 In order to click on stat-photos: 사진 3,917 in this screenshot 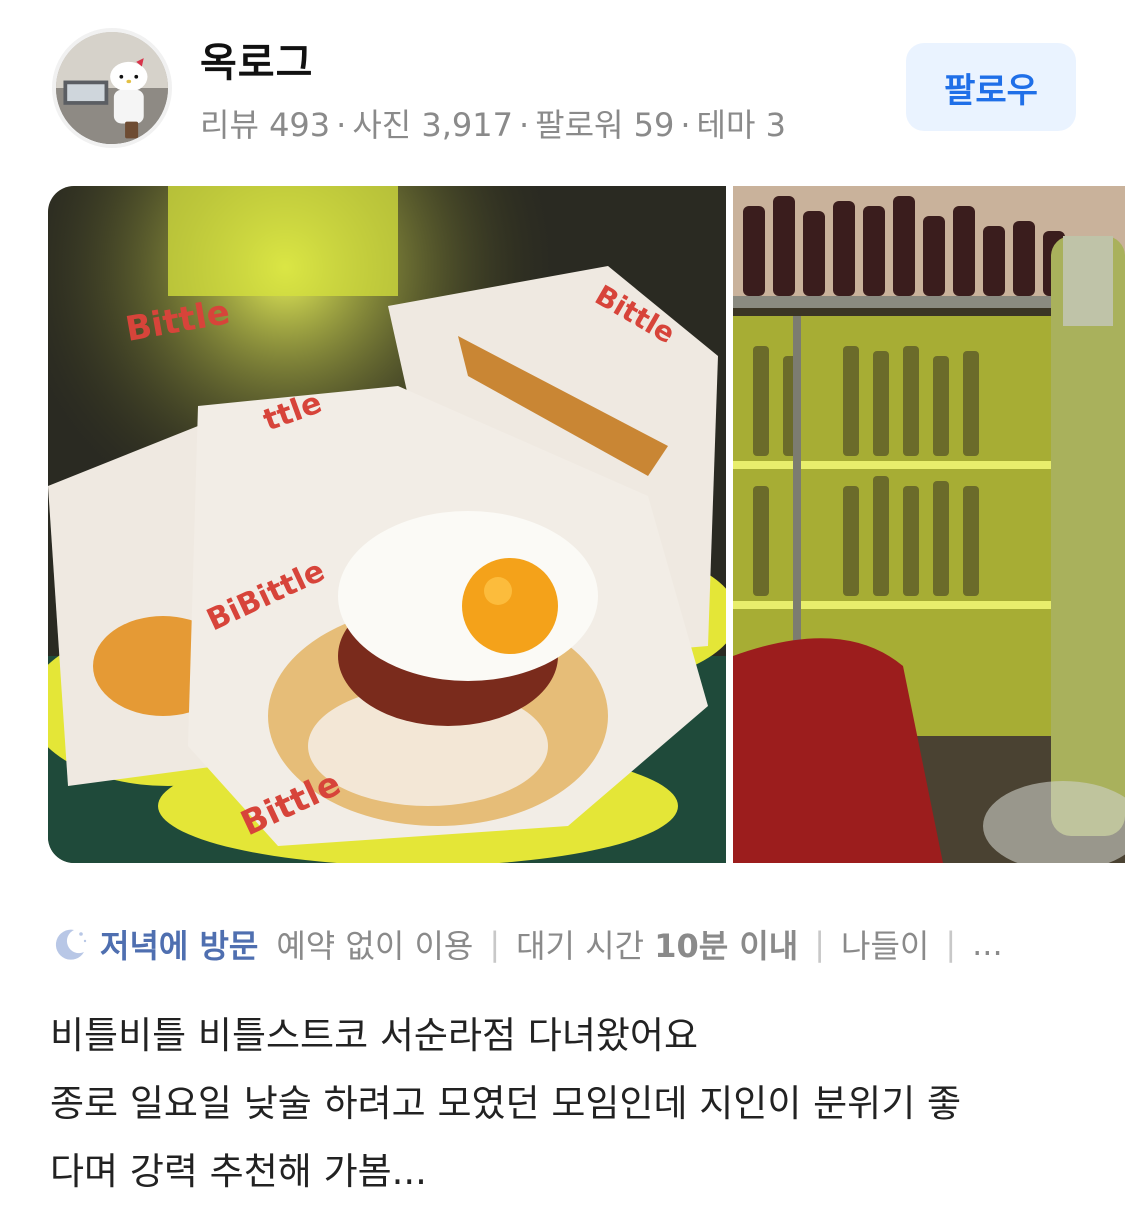, I will do `click(432, 125)`.